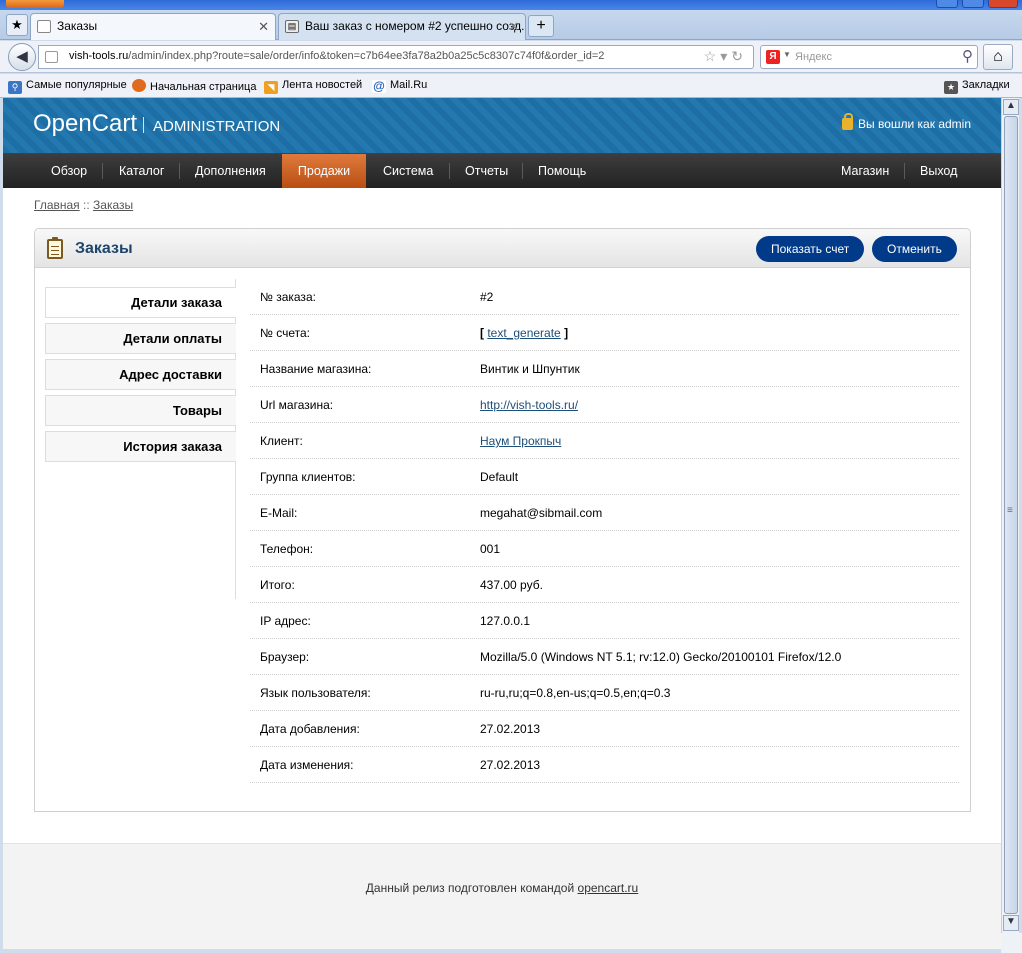 The height and width of the screenshot is (953, 1022). What do you see at coordinates (140, 446) in the screenshot?
I see `tab-order-history: История заказа` at bounding box center [140, 446].